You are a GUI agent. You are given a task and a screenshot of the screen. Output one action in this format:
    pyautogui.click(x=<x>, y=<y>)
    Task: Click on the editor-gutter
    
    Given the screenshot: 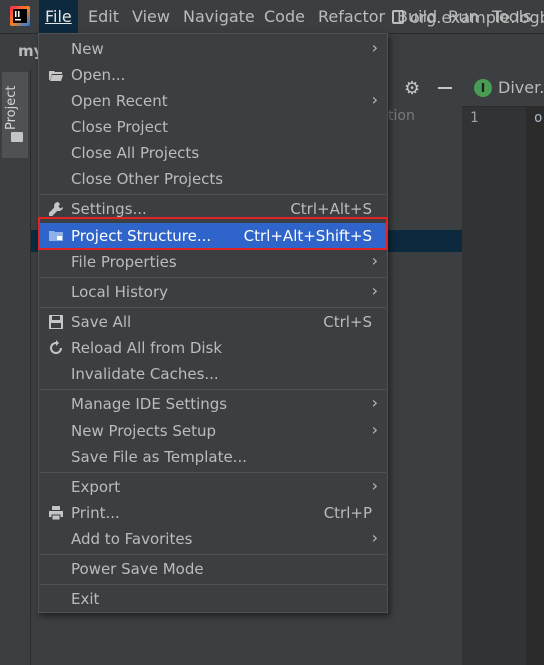 What is the action you would take?
    pyautogui.click(x=494, y=386)
    